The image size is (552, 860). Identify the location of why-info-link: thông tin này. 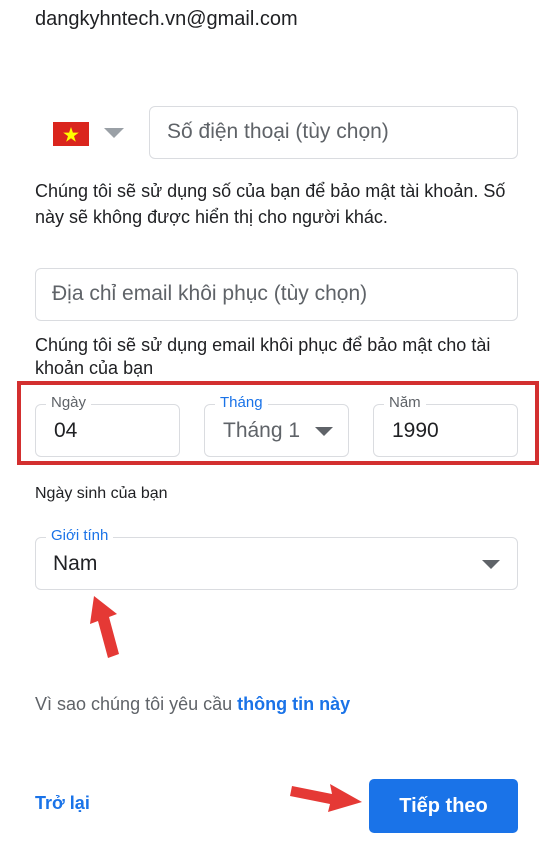
(293, 704).